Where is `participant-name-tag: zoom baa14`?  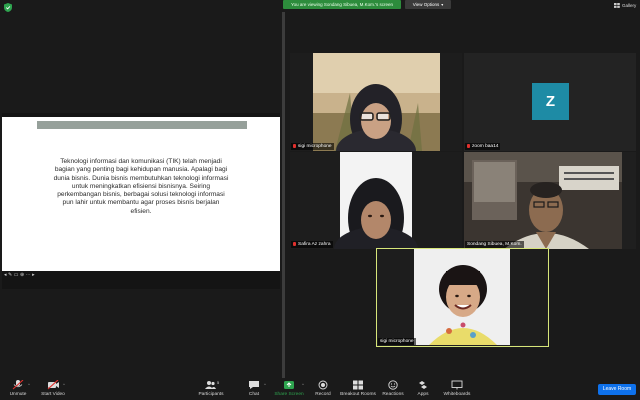
participant-name-tag: zoom baa14 is located at coordinates (483, 146).